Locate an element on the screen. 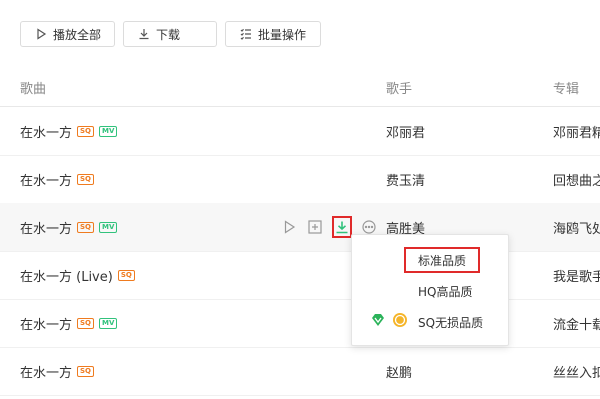 This screenshot has width=600, height=399. singer-name: 费玉清 is located at coordinates (405, 179).